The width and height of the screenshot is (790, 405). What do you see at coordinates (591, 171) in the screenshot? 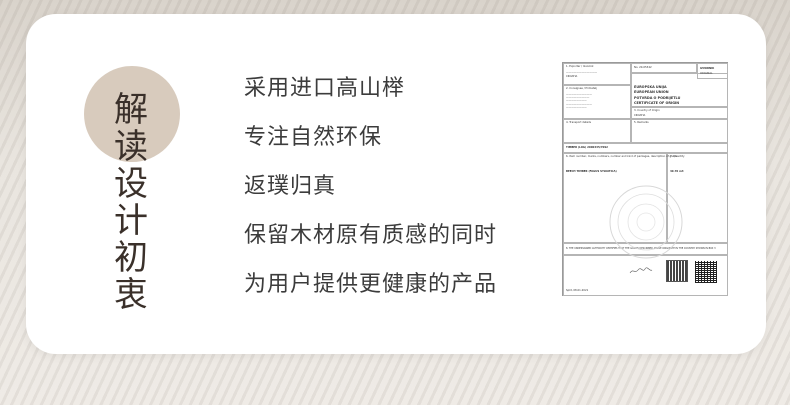
I see `cert-goods-line: BEECH TIMBER (FAGUS SYLVATICA)` at bounding box center [591, 171].